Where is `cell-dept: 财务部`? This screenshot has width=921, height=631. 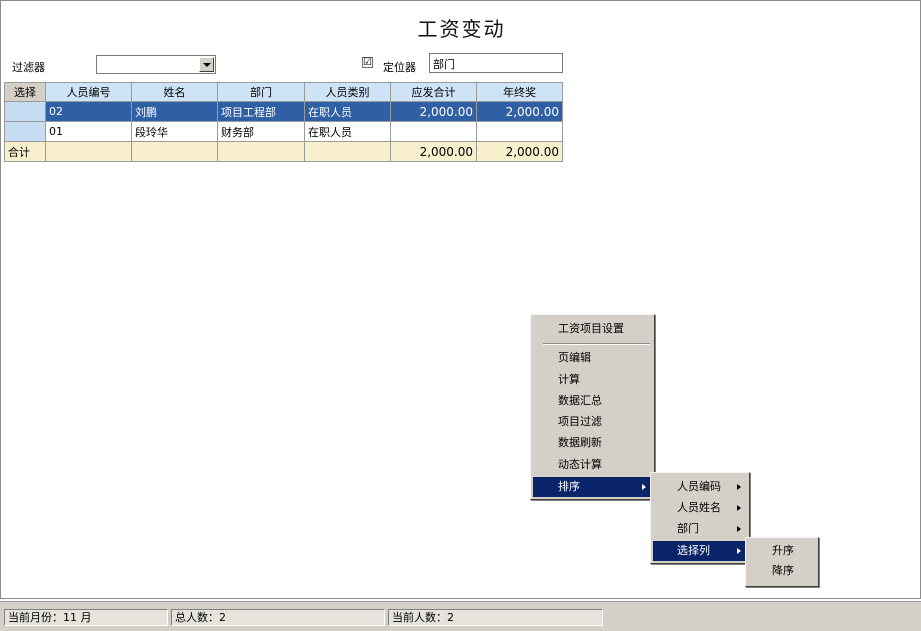
cell-dept: 财务部 is located at coordinates (261, 131).